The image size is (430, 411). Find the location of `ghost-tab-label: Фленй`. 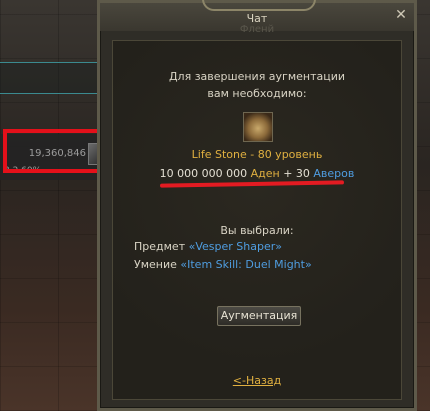

ghost-tab-label: Фленй is located at coordinates (257, 29).